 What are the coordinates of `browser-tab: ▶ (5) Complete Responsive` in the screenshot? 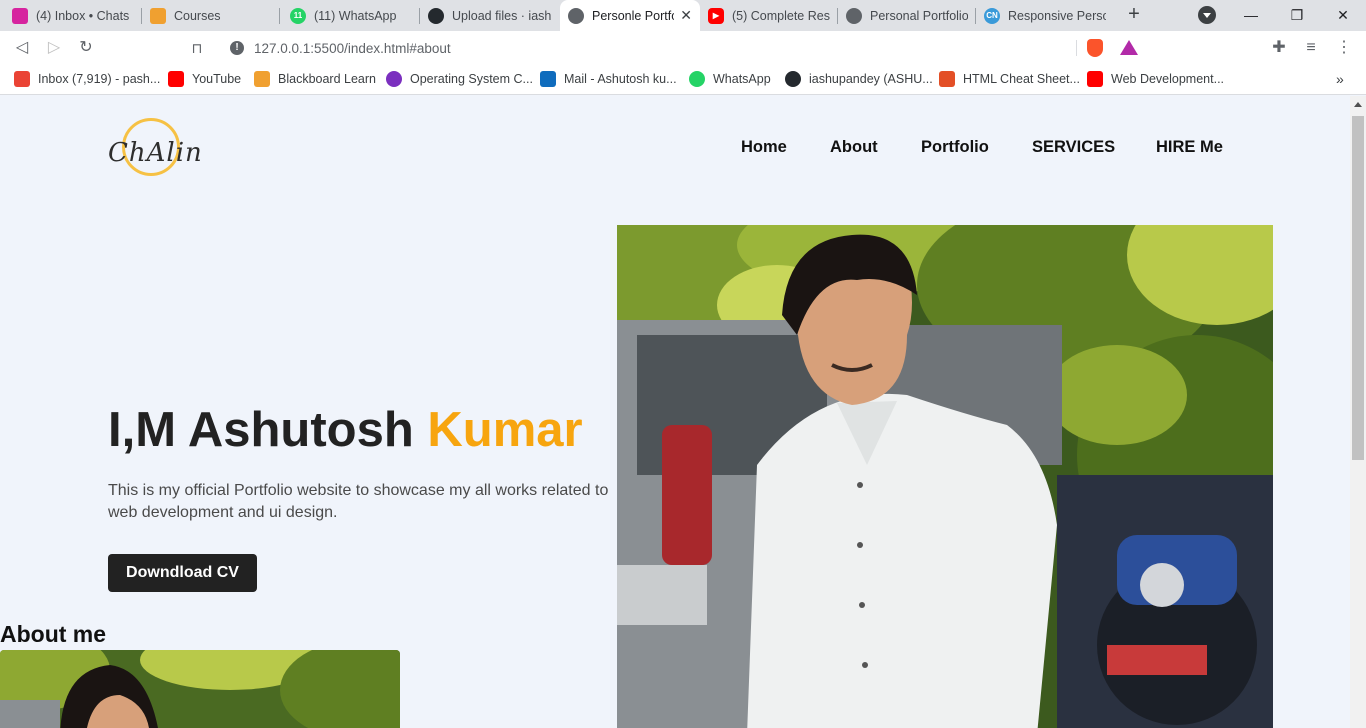 It's located at (769, 15).